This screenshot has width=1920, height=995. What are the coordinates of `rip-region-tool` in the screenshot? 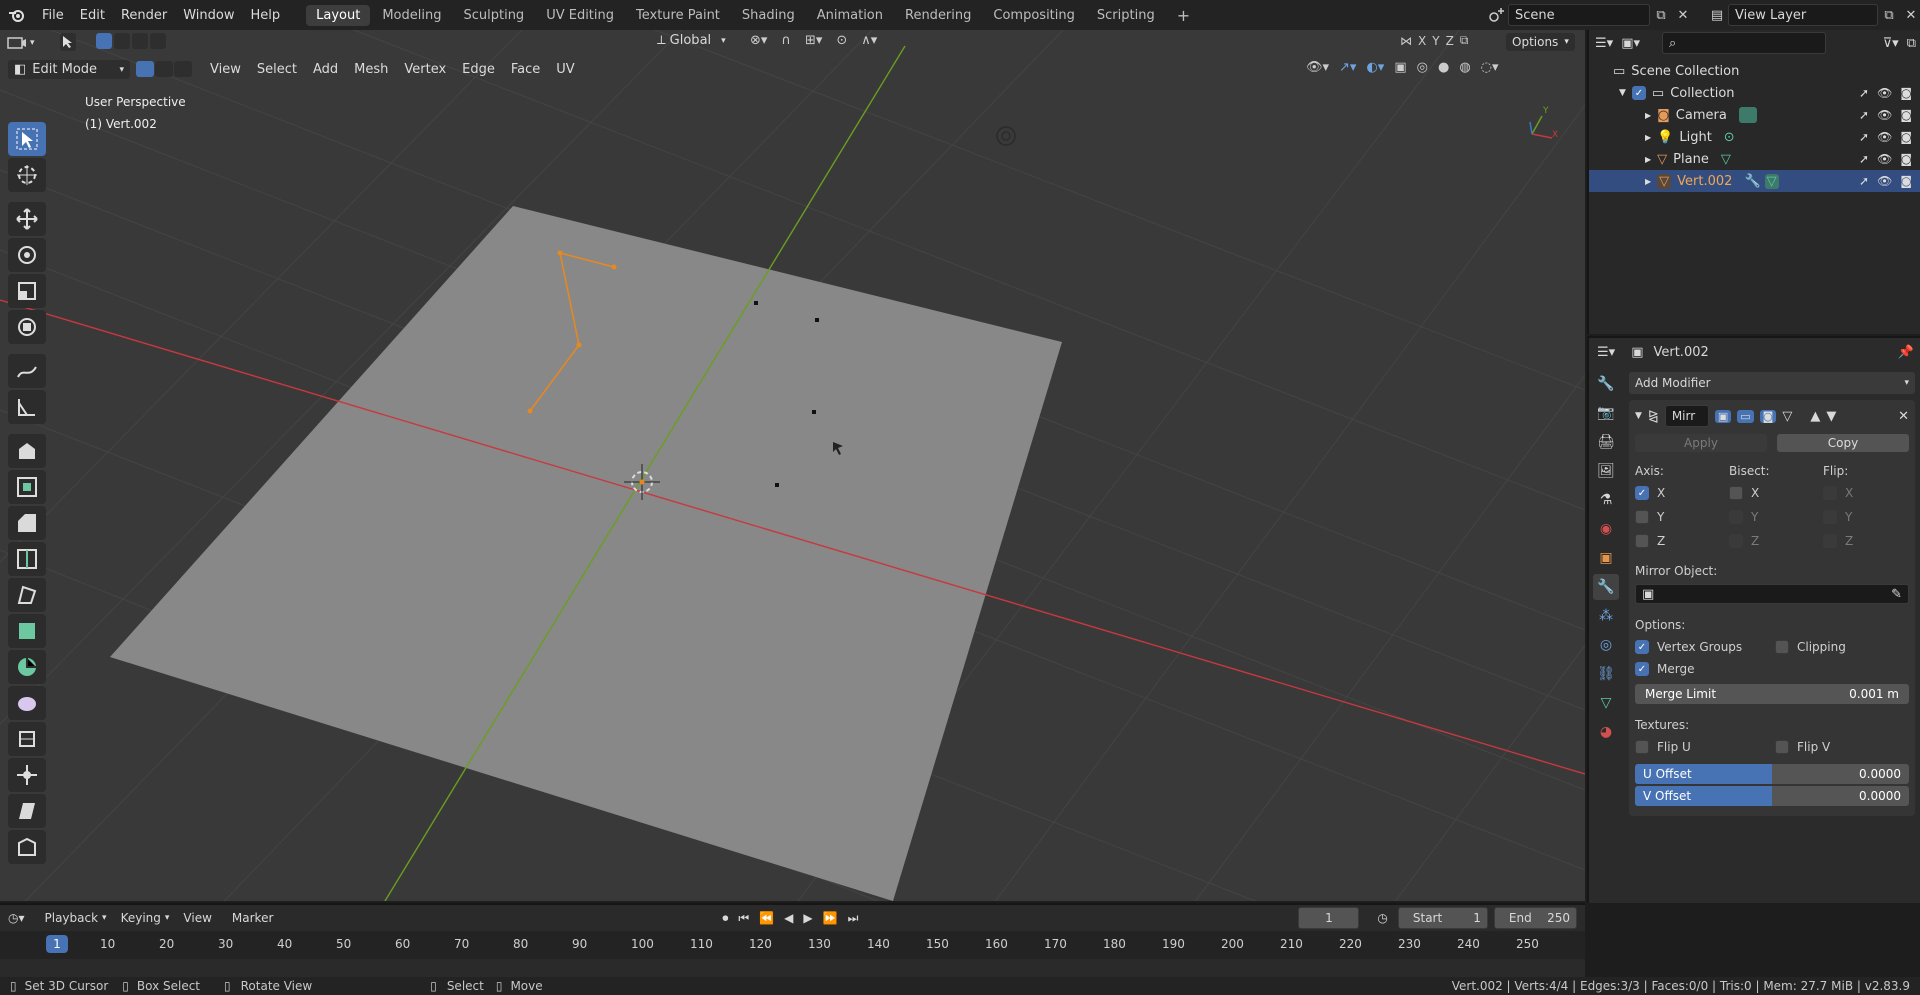 It's located at (27, 847).